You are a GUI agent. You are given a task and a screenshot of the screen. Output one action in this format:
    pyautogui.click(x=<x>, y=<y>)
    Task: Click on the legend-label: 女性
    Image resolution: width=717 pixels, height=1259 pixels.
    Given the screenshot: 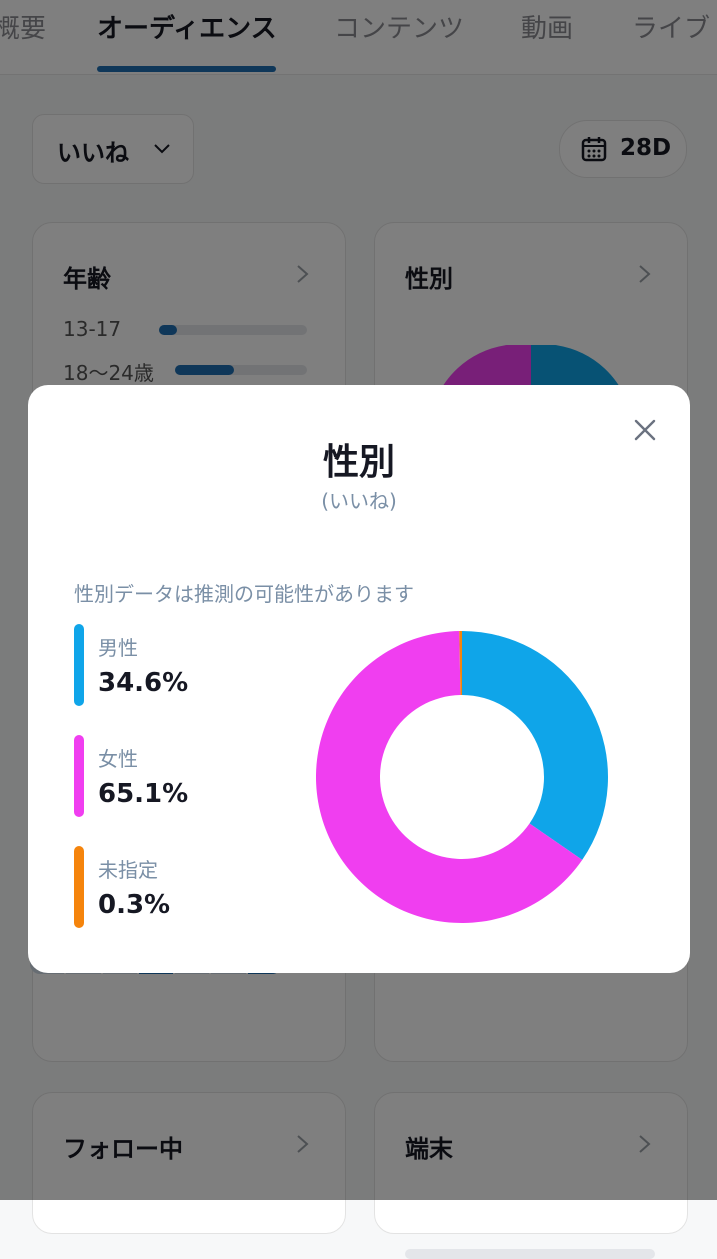 What is the action you would take?
    pyautogui.click(x=118, y=759)
    